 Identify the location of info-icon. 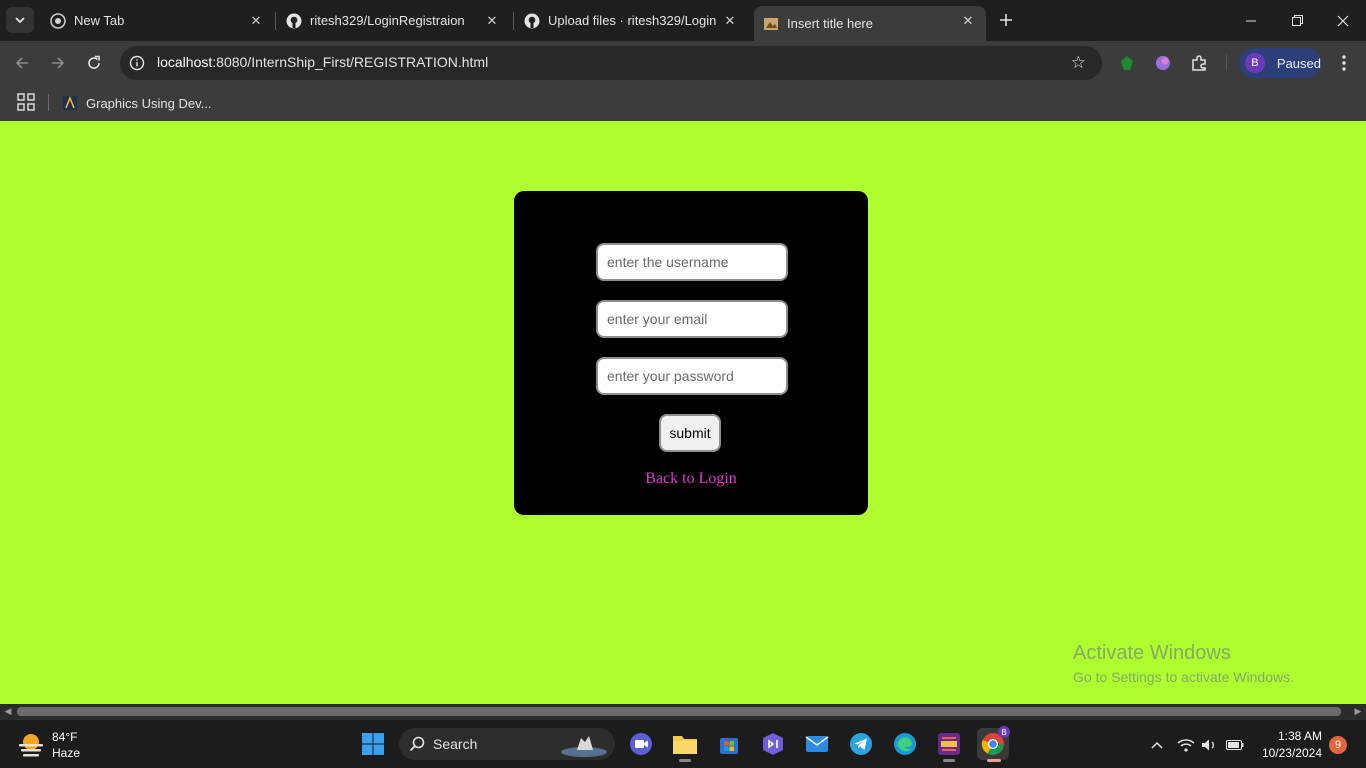
(137, 63).